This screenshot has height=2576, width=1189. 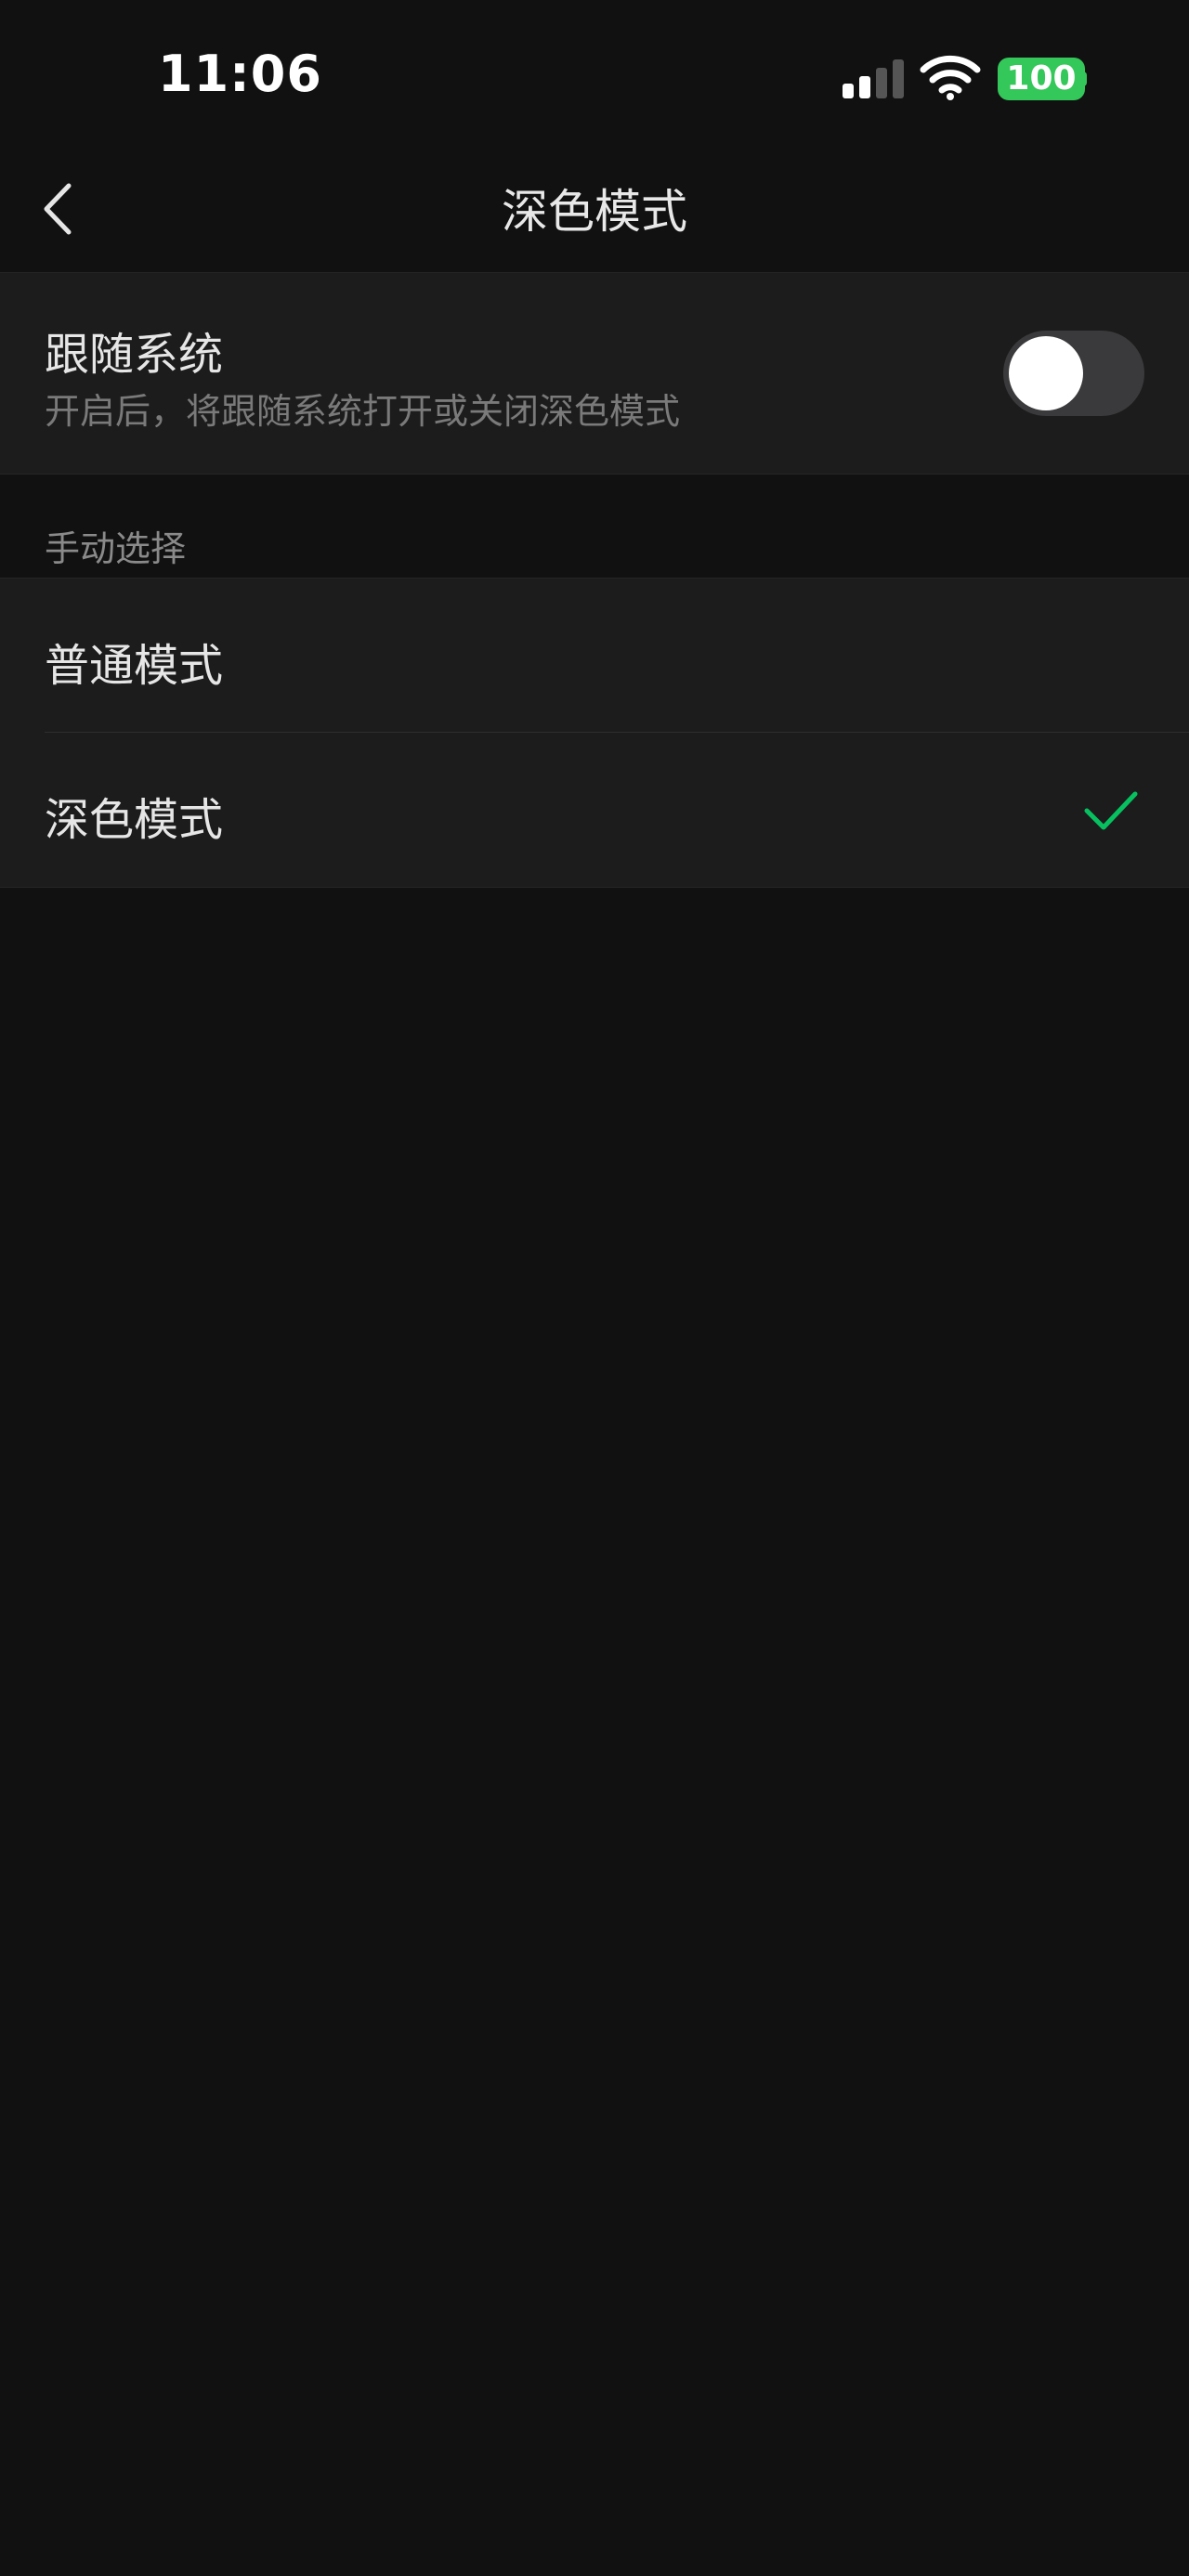 I want to click on battery-indicator: 100, so click(x=1041, y=79).